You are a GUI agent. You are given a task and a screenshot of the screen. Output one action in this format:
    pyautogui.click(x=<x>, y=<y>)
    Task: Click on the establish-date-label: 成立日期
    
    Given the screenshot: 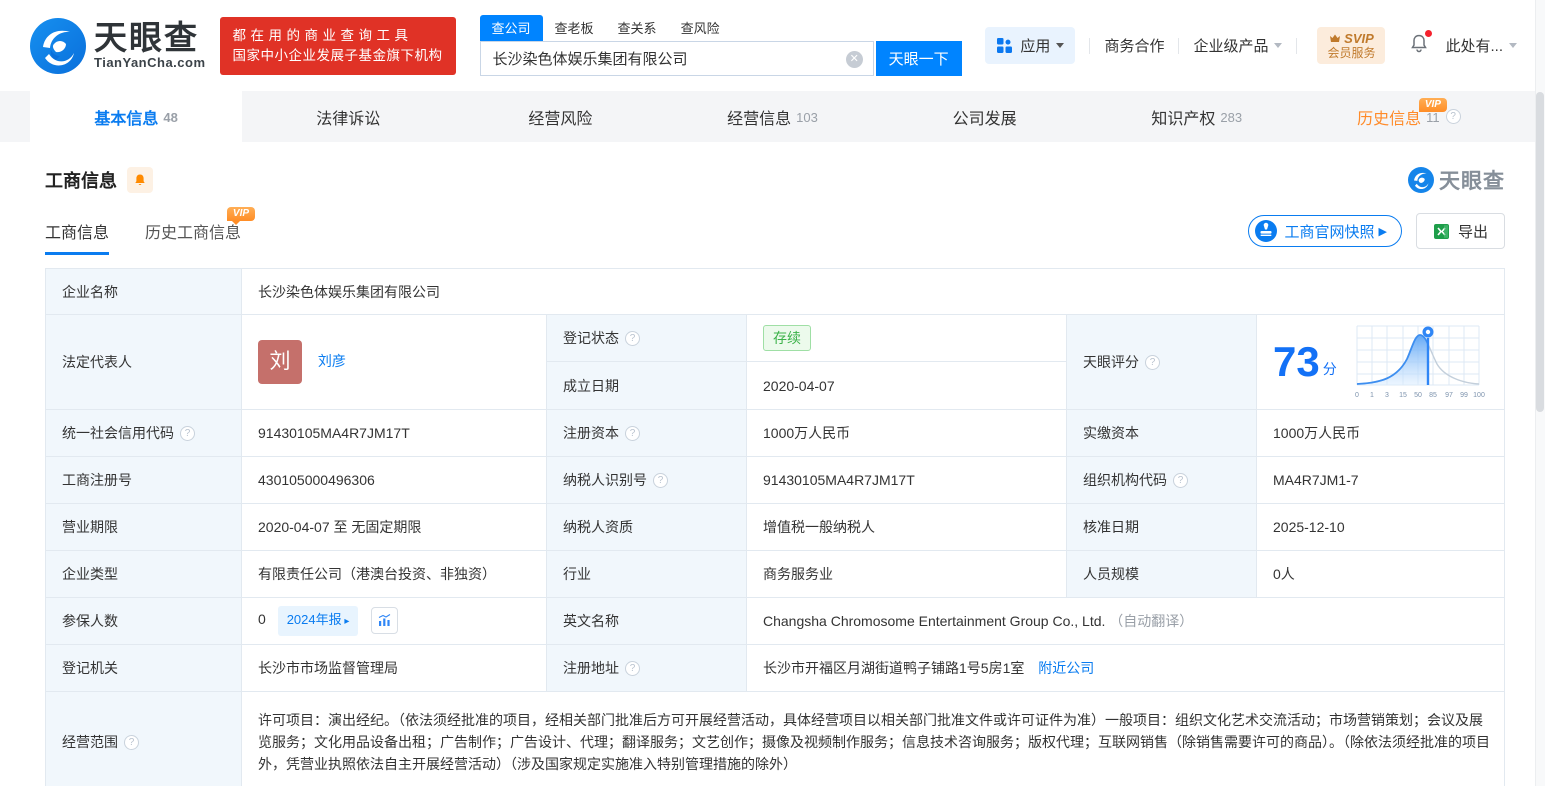 What is the action you would take?
    pyautogui.click(x=646, y=385)
    